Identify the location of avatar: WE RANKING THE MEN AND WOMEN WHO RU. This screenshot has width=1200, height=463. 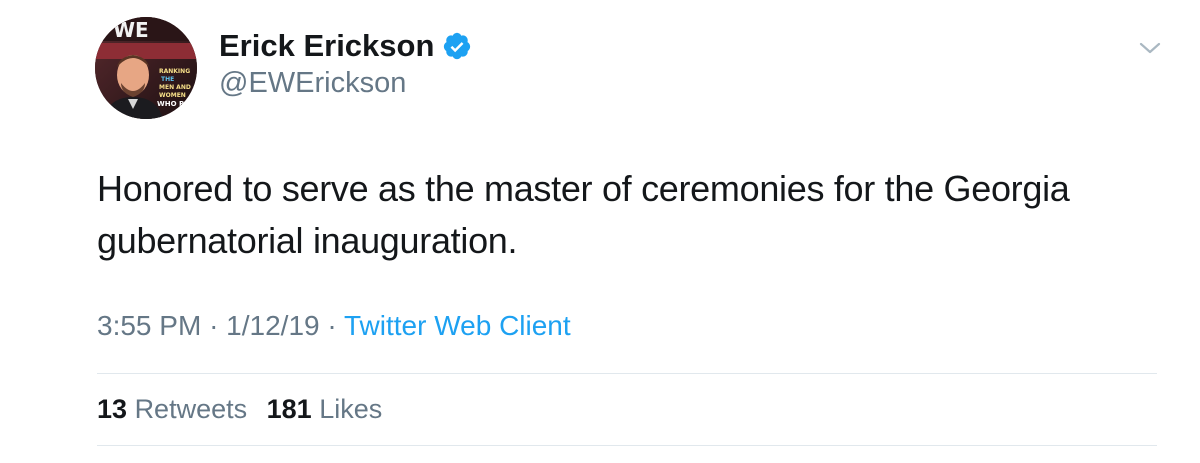
(146, 68).